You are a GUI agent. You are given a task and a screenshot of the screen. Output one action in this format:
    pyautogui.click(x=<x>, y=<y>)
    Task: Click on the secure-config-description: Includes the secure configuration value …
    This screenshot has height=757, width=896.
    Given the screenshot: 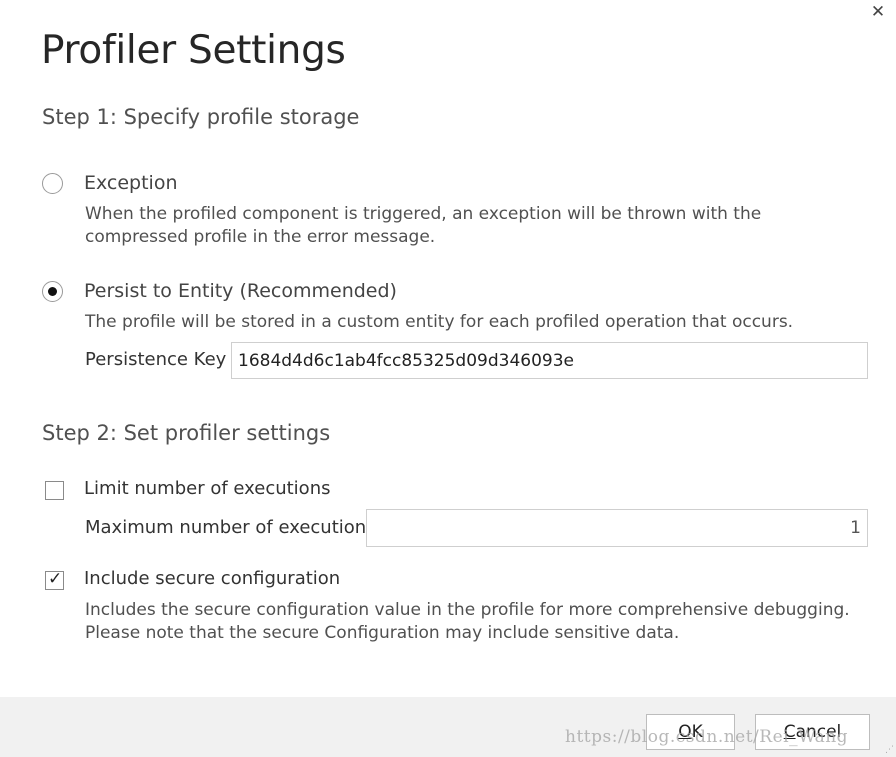 What is the action you would take?
    pyautogui.click(x=467, y=622)
    